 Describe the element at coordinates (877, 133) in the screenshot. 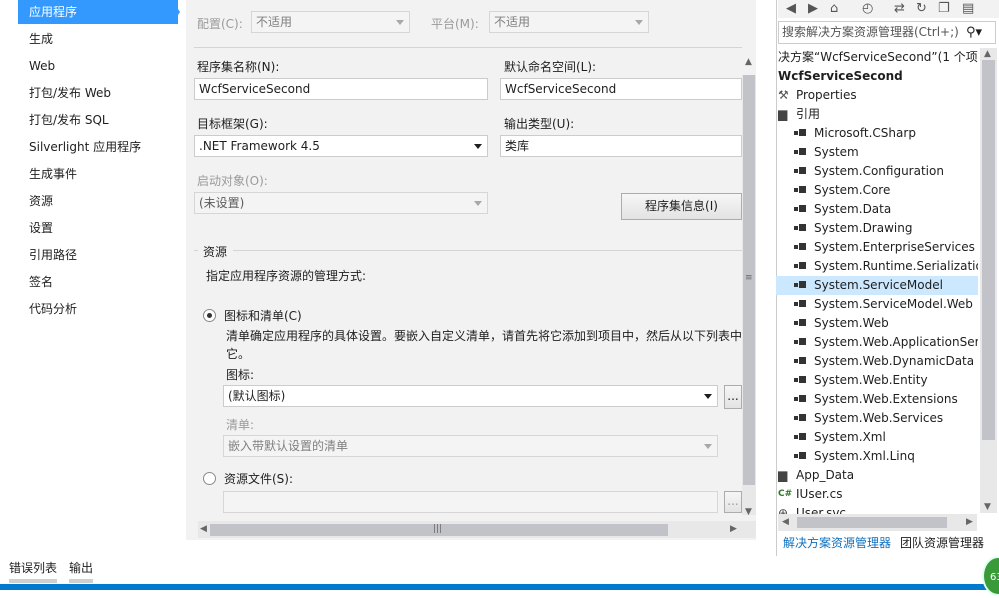

I see `reference-item: Microsoft.CSharp` at that location.